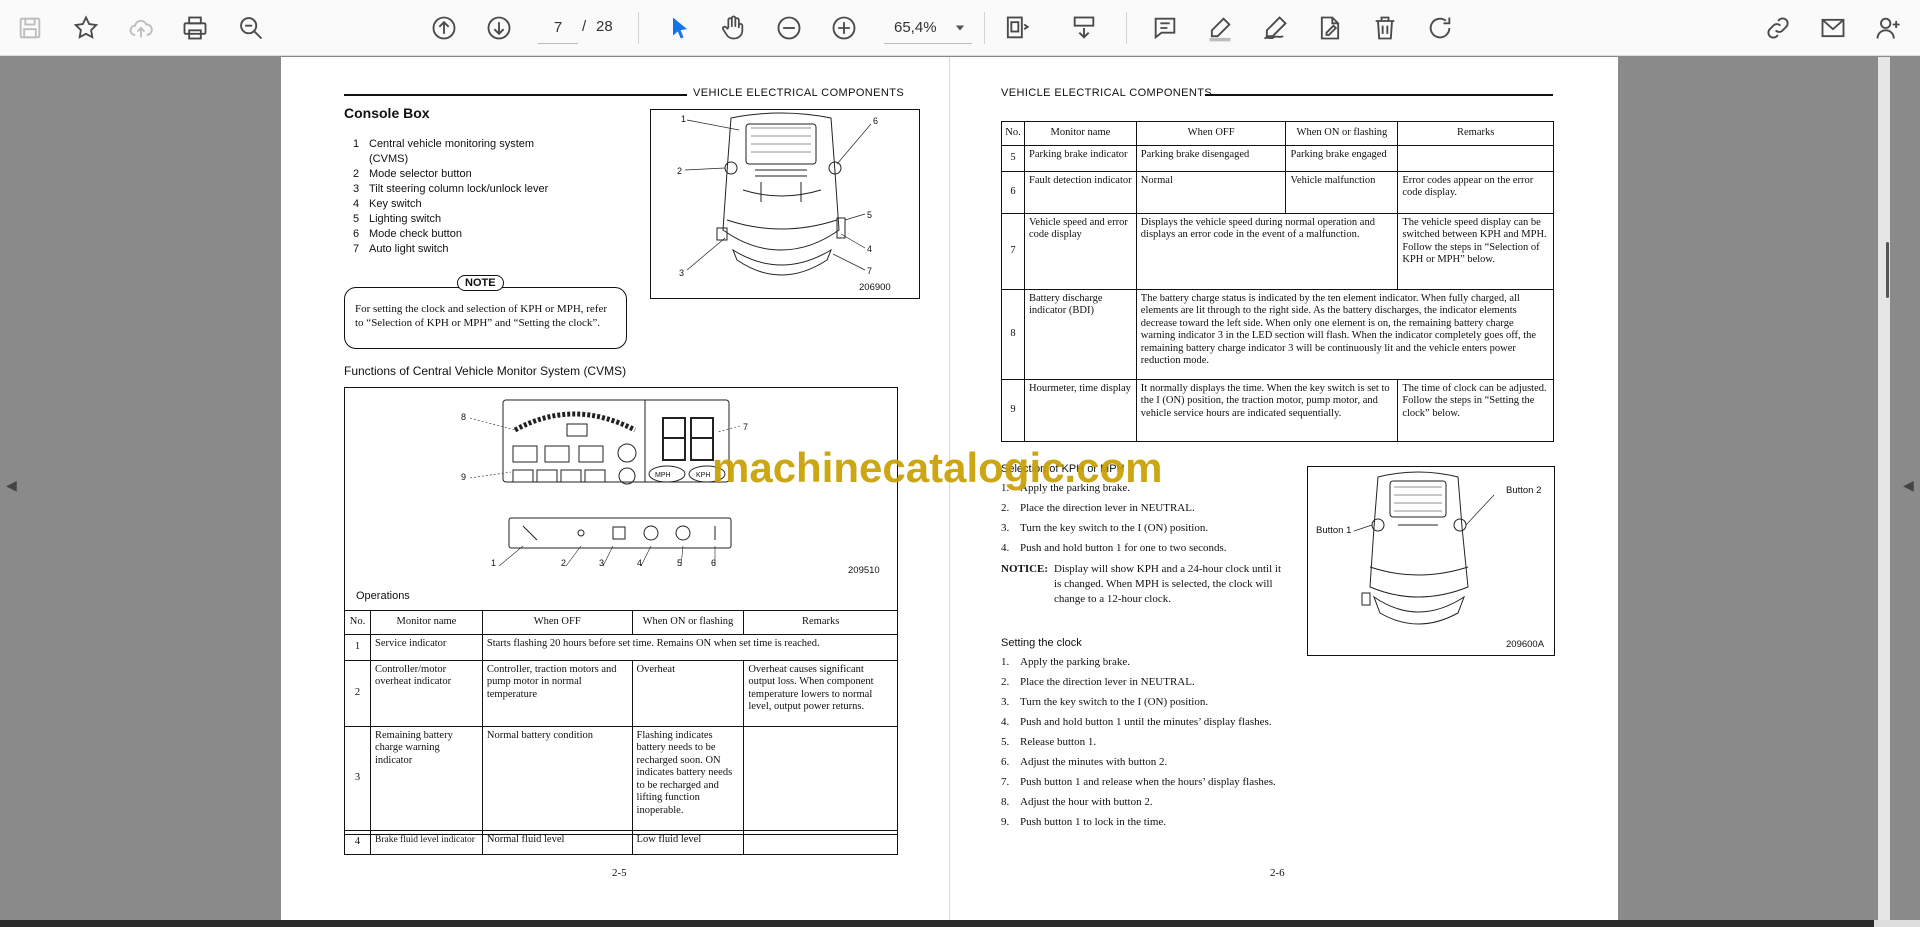  I want to click on zoom-search-icon, so click(251, 28).